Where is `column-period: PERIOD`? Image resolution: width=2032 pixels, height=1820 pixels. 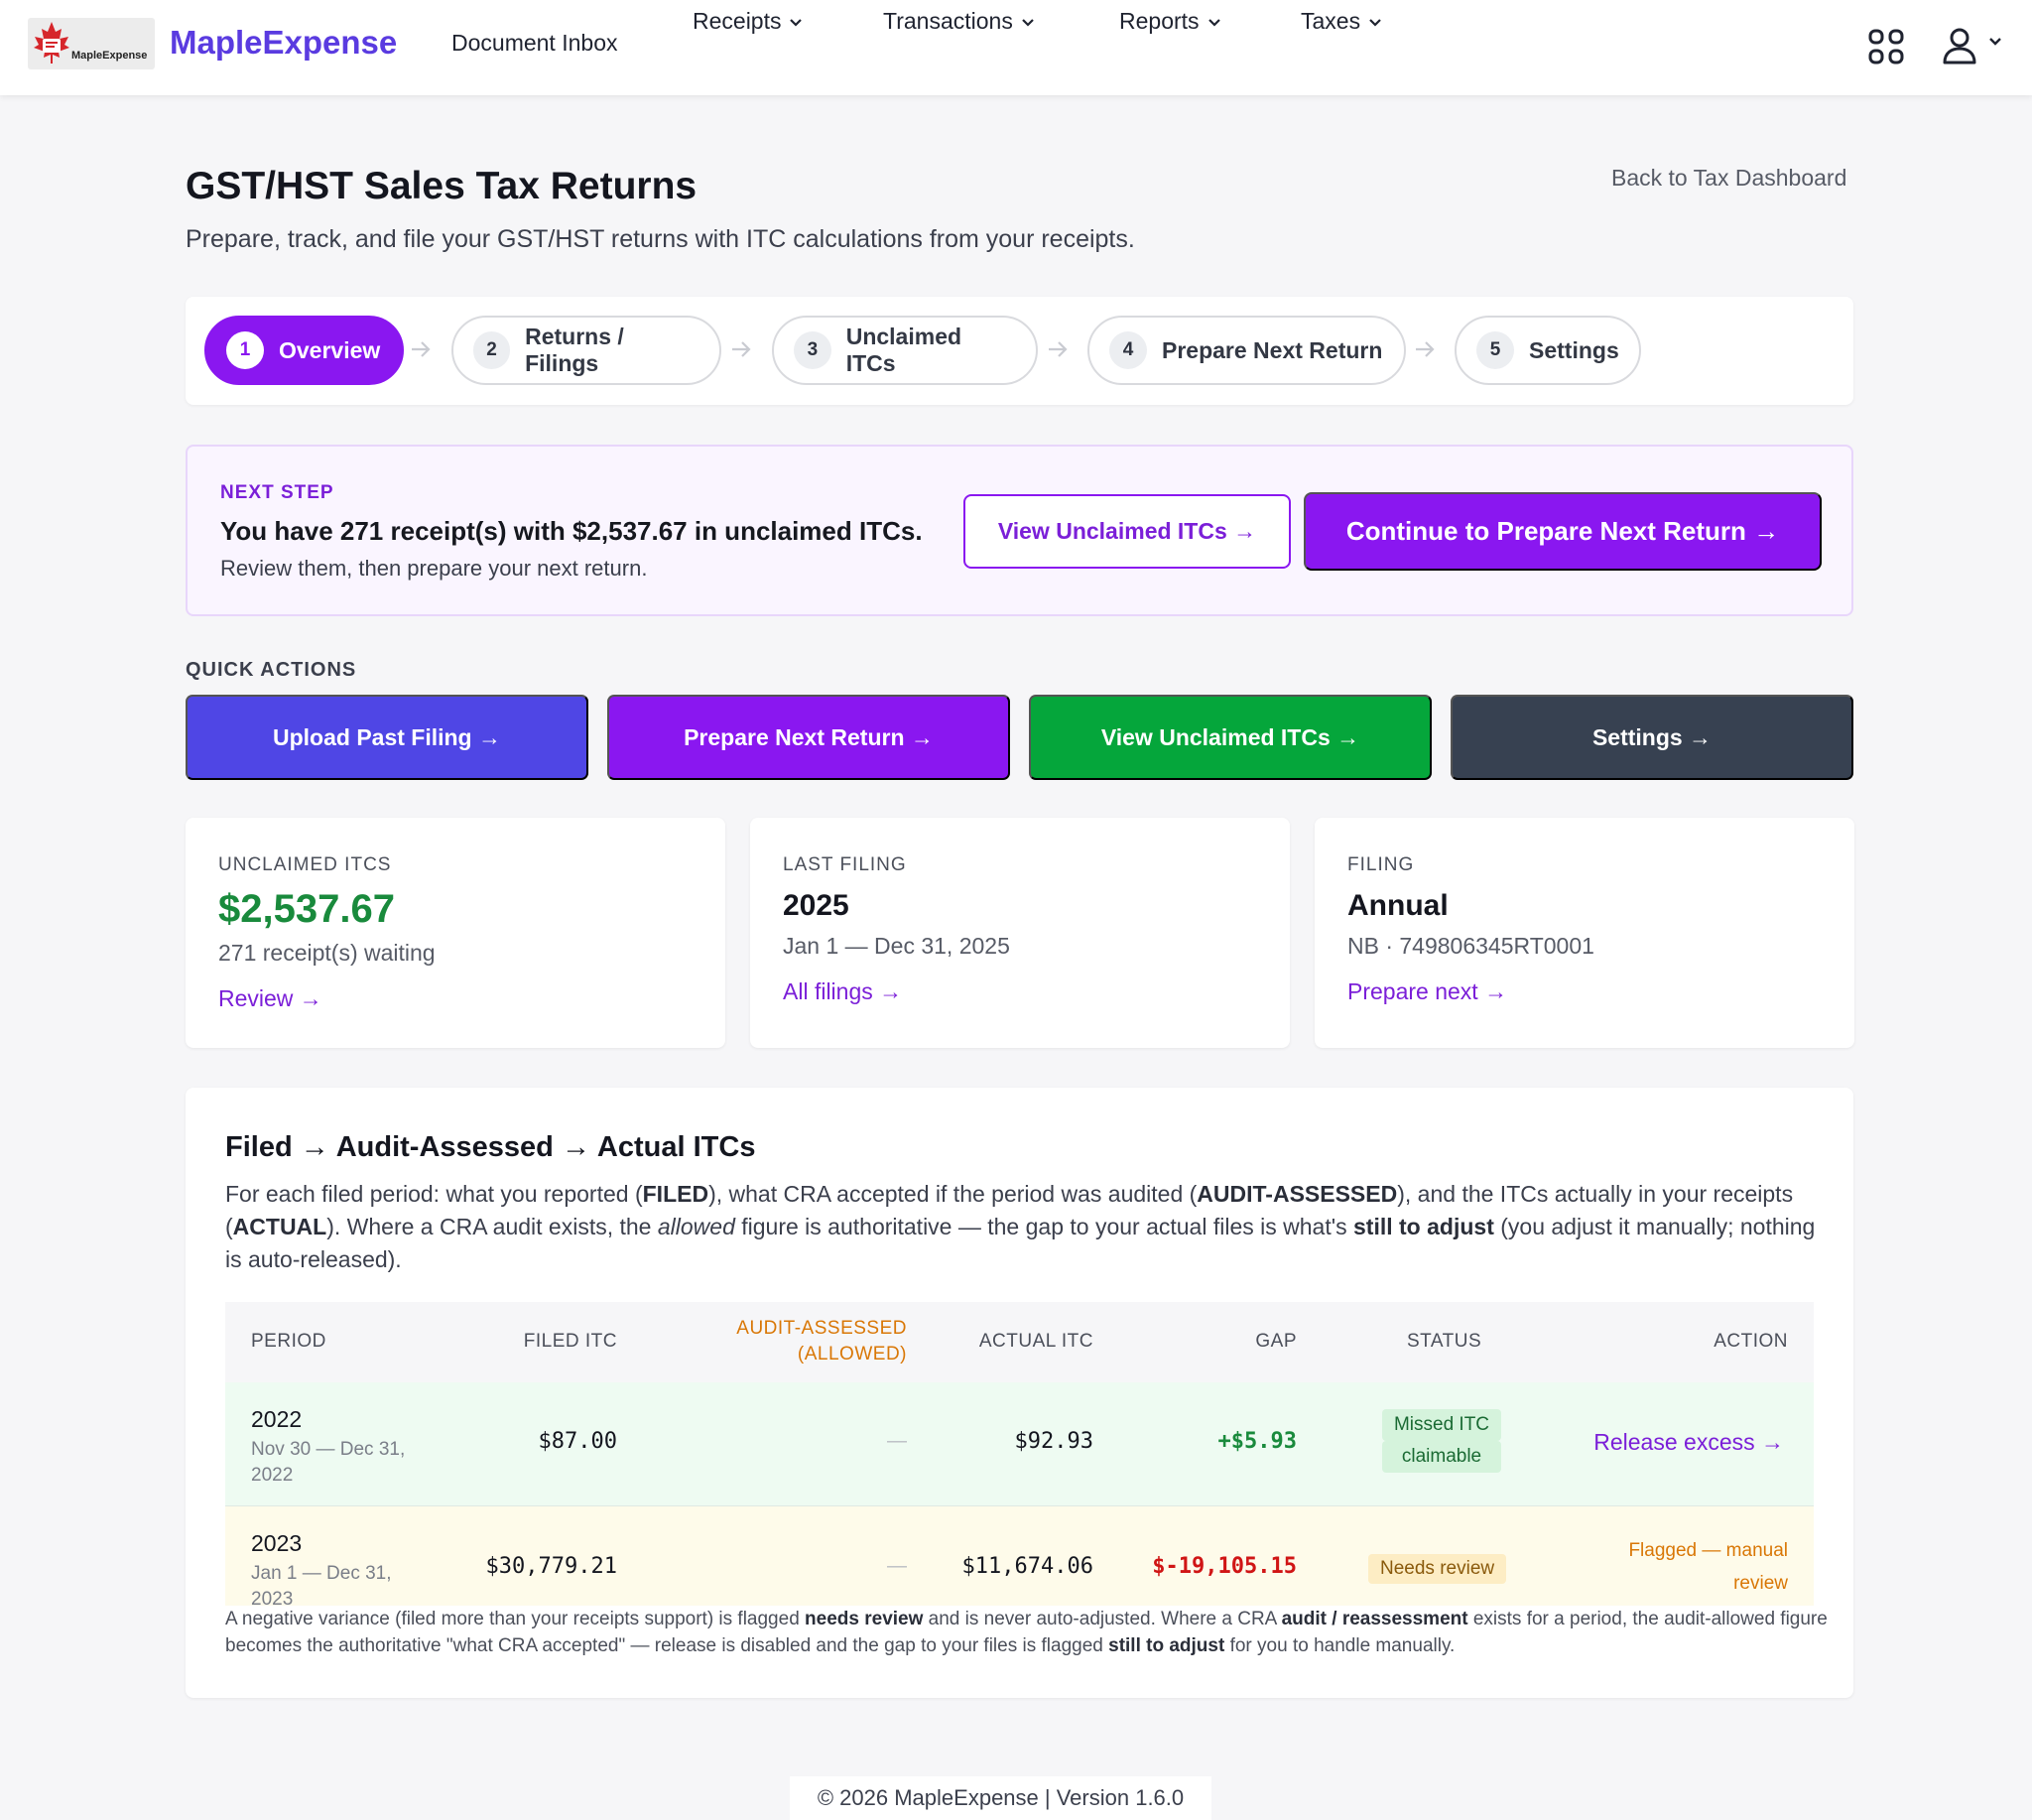
column-period: PERIOD is located at coordinates (288, 1341).